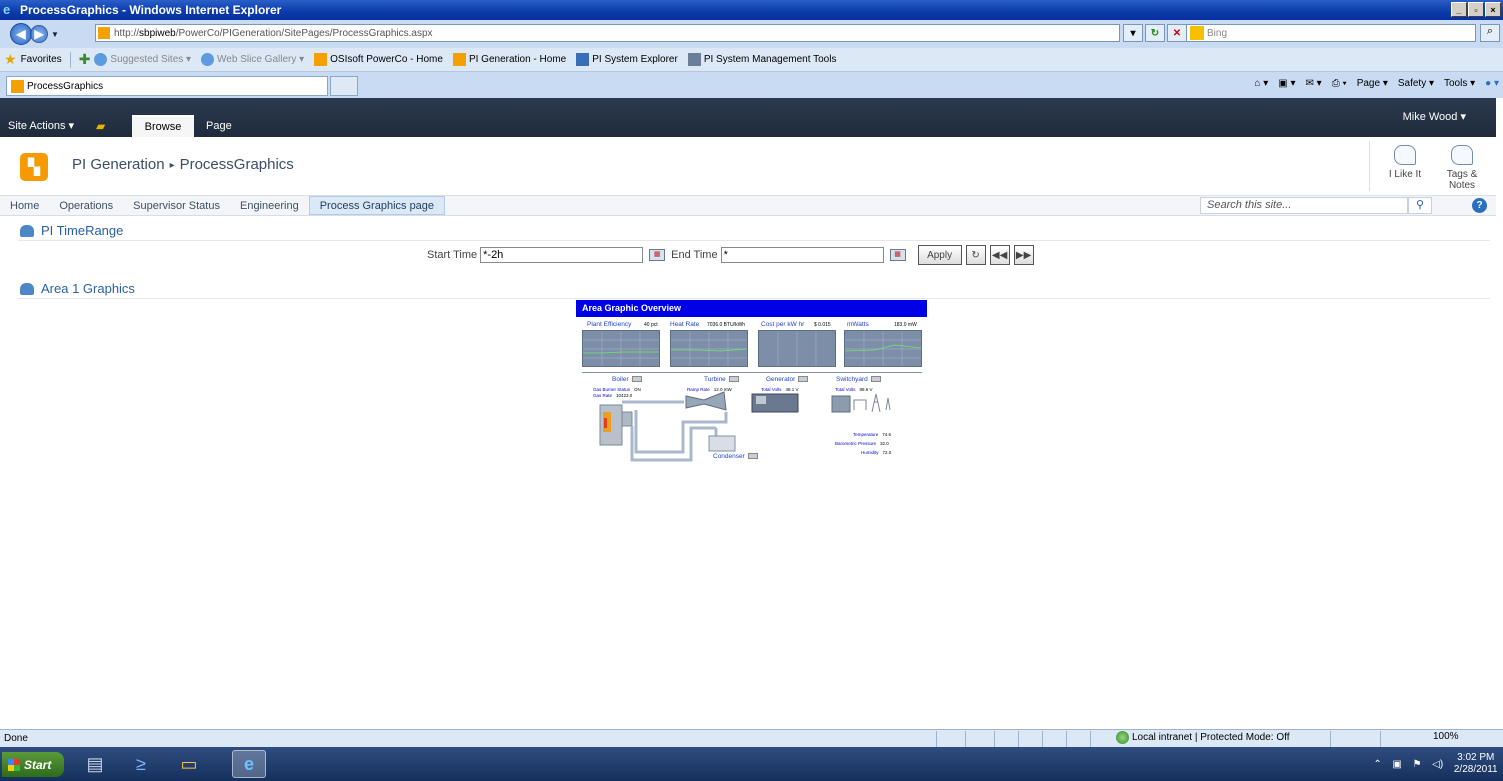 This screenshot has width=1503, height=781. What do you see at coordinates (627, 59) in the screenshot?
I see `fav-pi-system-explorer: PI System Explorer` at bounding box center [627, 59].